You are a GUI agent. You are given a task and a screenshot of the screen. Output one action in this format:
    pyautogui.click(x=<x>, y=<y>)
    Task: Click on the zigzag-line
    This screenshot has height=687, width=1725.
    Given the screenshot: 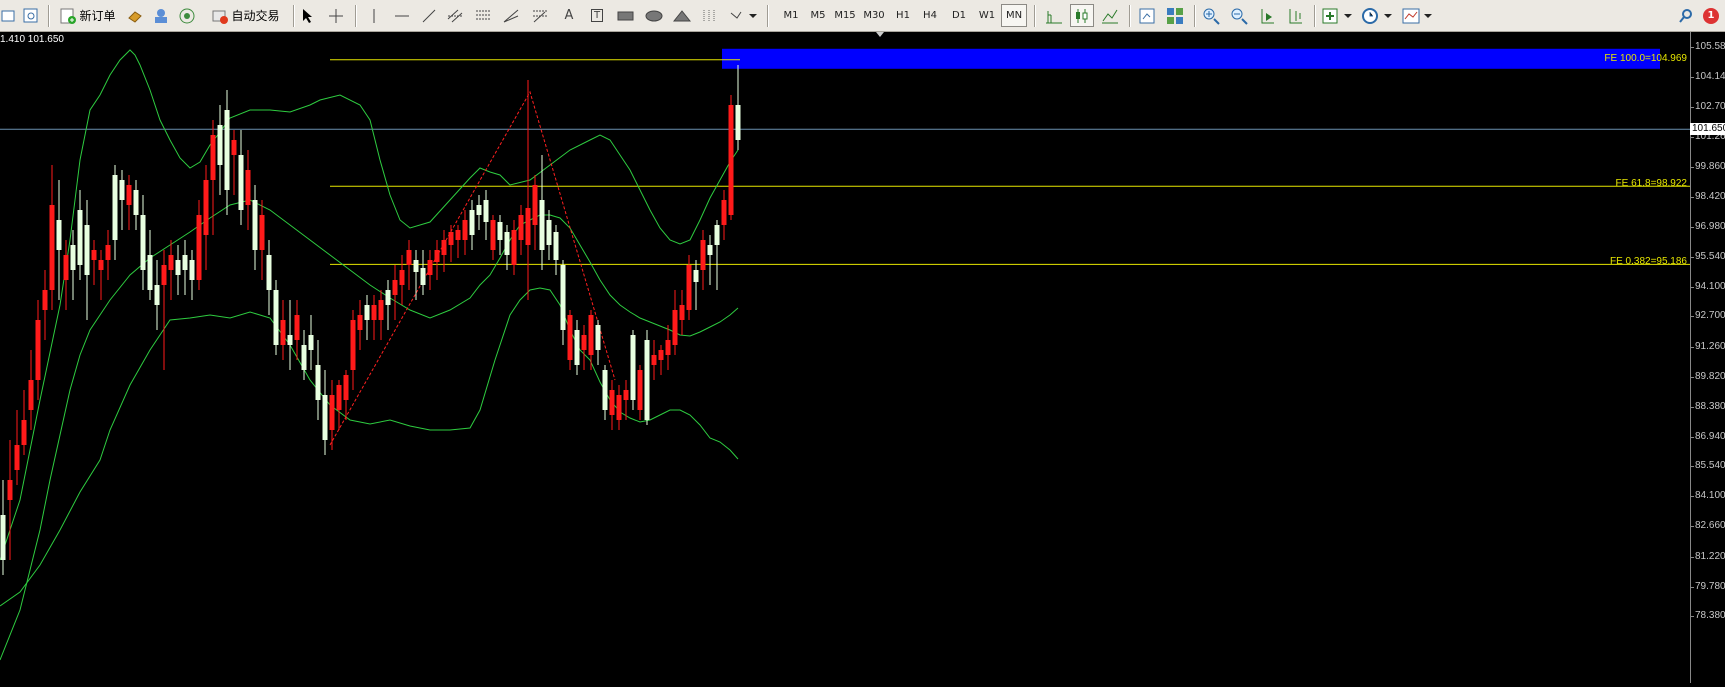 What is the action you would take?
    pyautogui.click(x=472, y=268)
    